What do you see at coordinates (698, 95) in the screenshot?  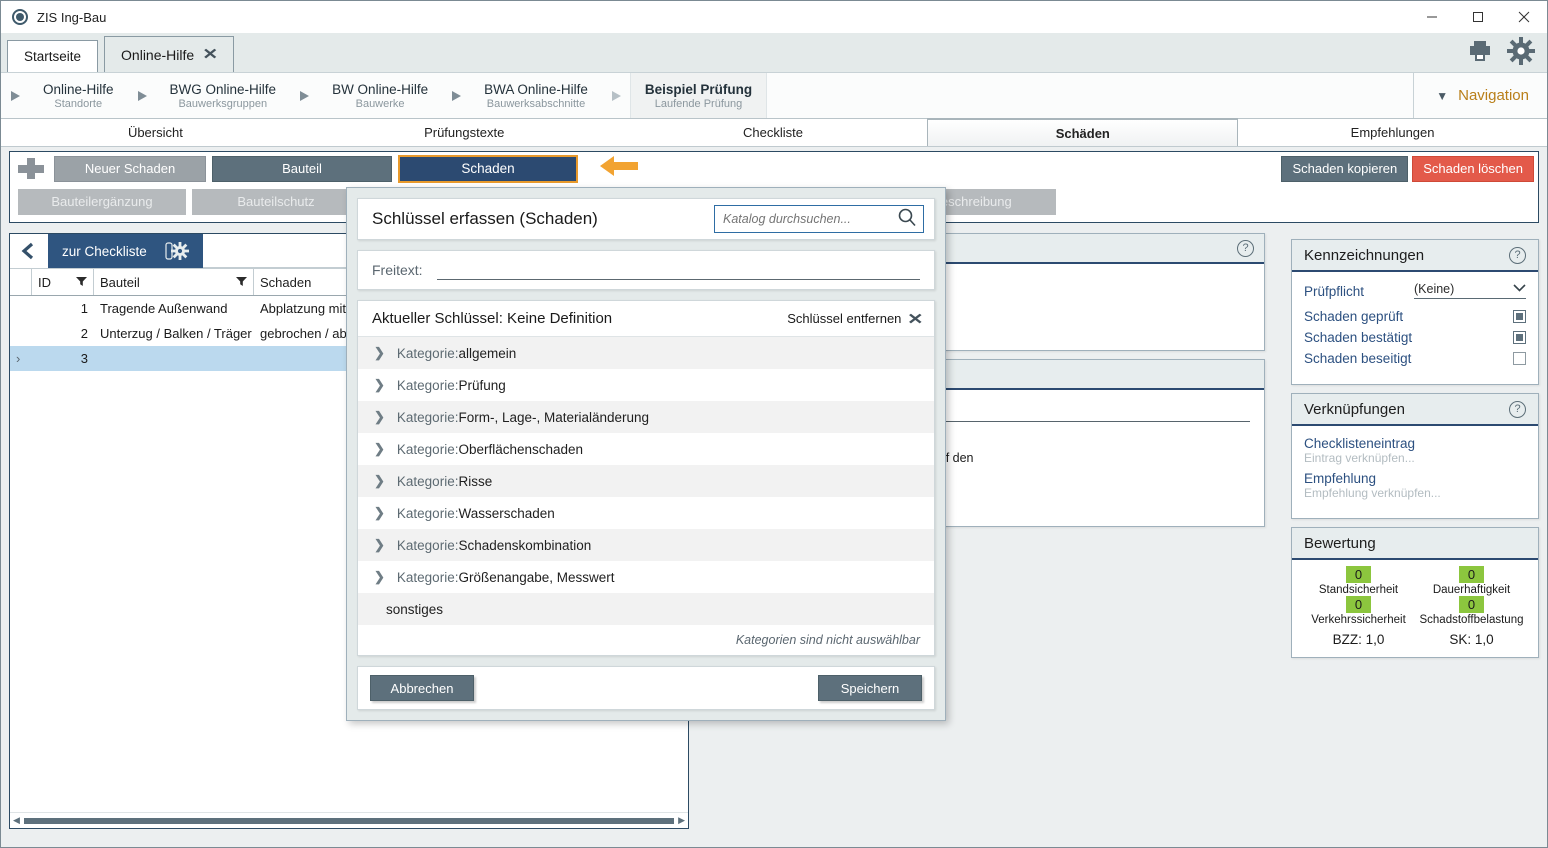 I see `breadcrumb-item-beispiel-pruefung: Beispiel Prüfung Laufende Prüfung` at bounding box center [698, 95].